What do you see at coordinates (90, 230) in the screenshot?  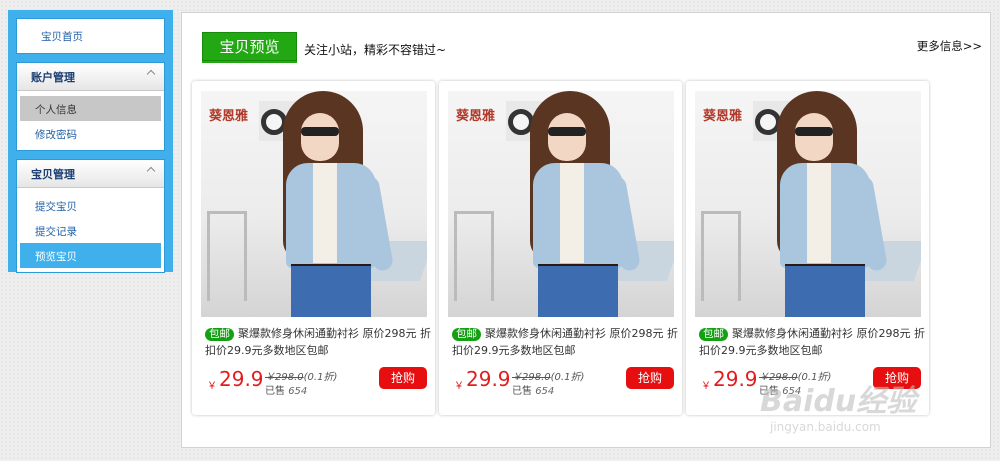 I see `sidebar-item-submit-history: 提交记录` at bounding box center [90, 230].